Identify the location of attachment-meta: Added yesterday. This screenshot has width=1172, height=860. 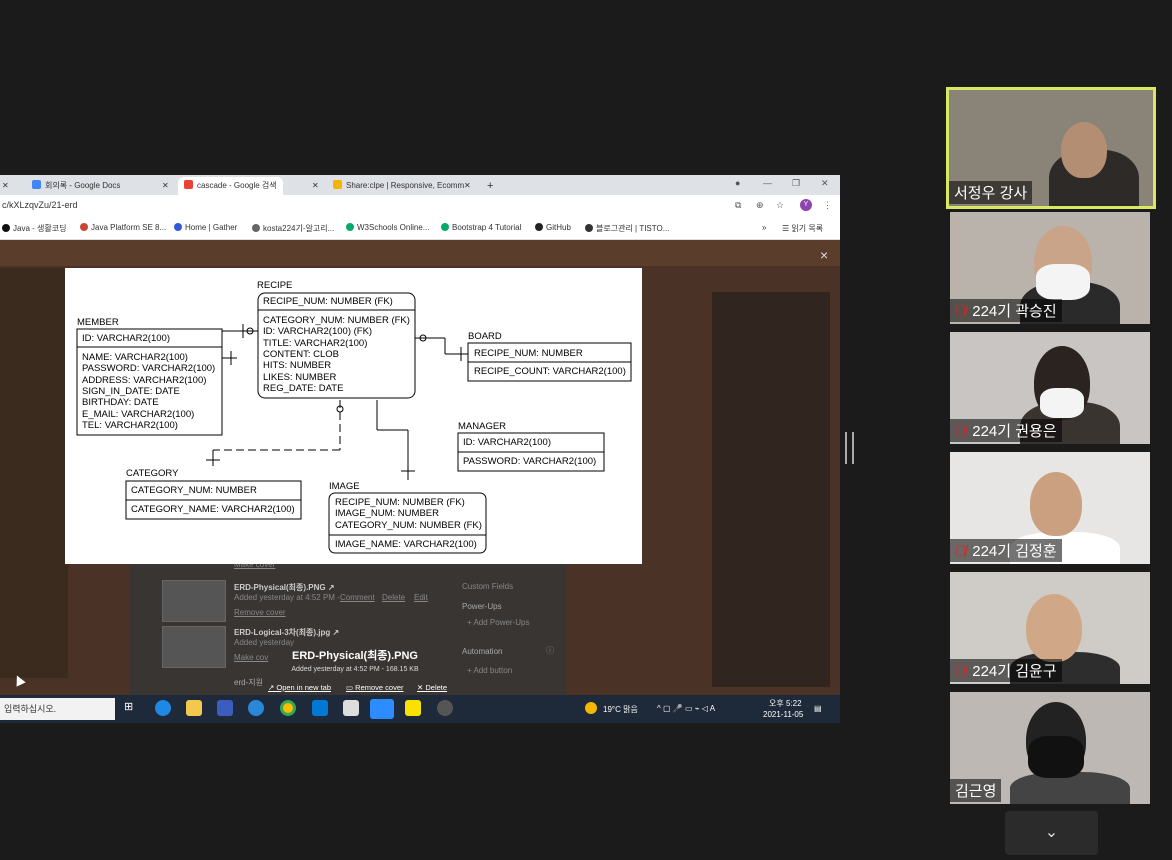
(264, 642).